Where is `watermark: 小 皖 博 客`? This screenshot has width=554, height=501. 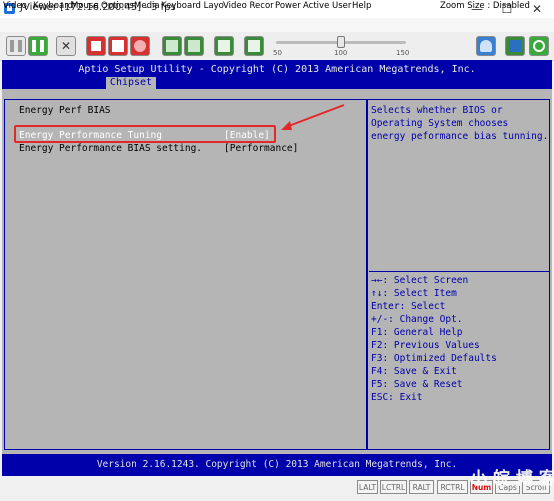
watermark: 小 皖 博 客 is located at coordinates (512, 479).